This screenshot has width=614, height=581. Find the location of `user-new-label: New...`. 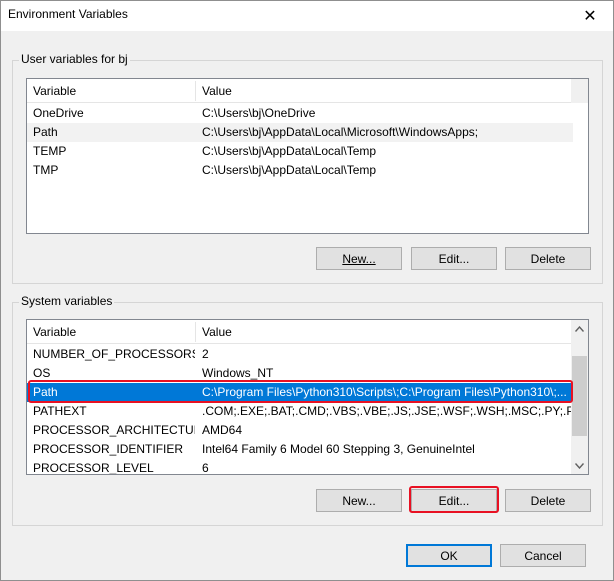

user-new-label: New... is located at coordinates (359, 258).